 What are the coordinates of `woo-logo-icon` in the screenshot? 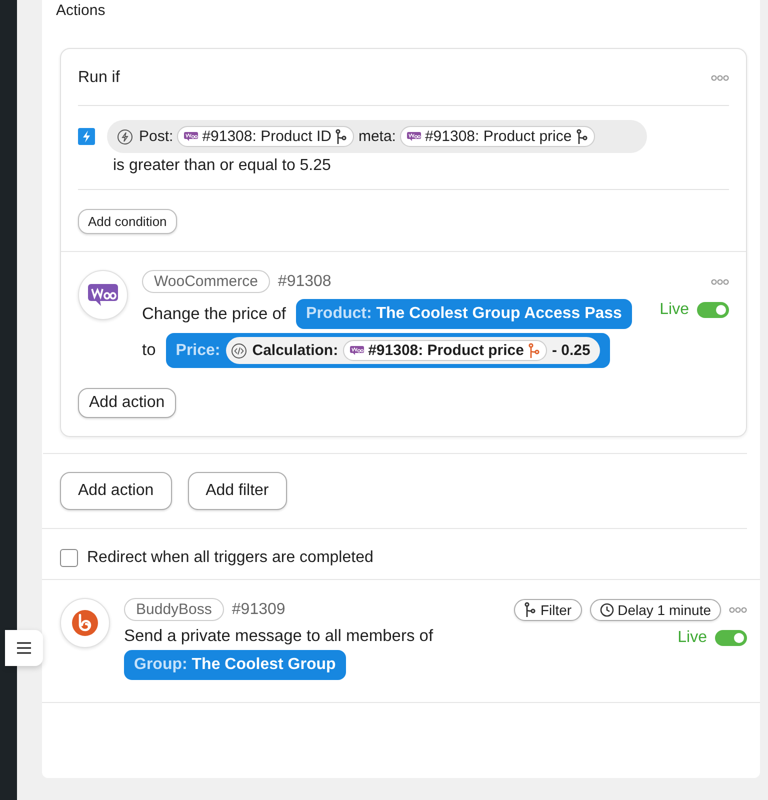 It's located at (103, 295).